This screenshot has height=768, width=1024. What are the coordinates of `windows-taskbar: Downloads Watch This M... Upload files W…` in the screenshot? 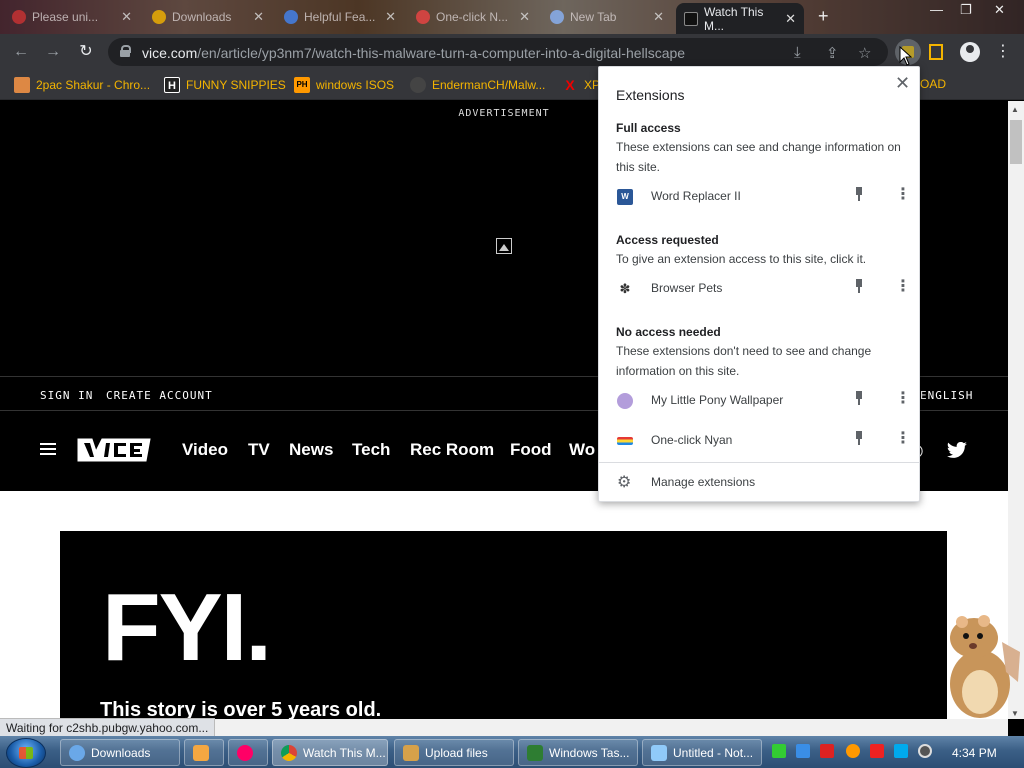 It's located at (512, 752).